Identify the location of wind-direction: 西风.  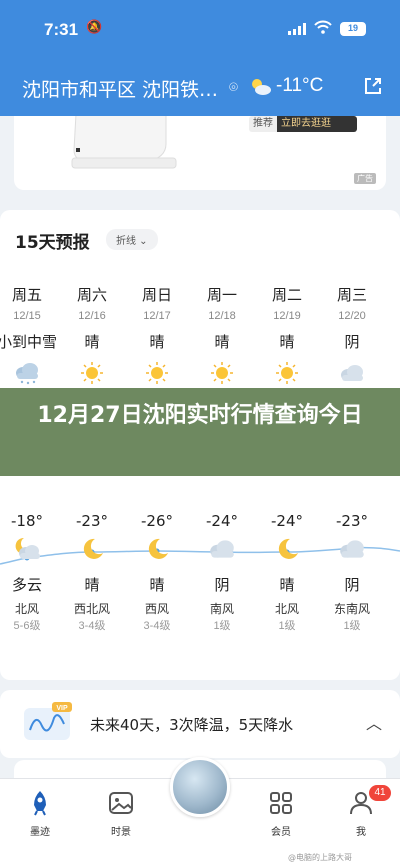
(156, 609).